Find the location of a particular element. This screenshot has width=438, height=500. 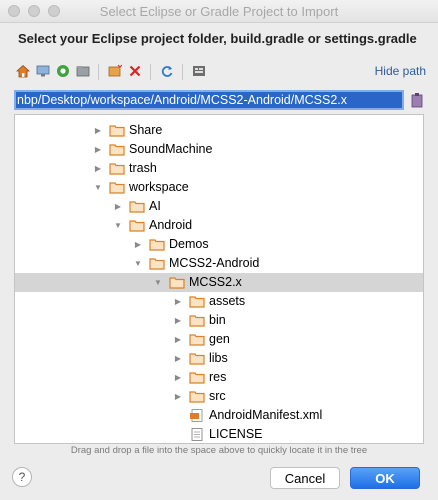

tree-row: AndroidManifest.xml is located at coordinates (219, 415).